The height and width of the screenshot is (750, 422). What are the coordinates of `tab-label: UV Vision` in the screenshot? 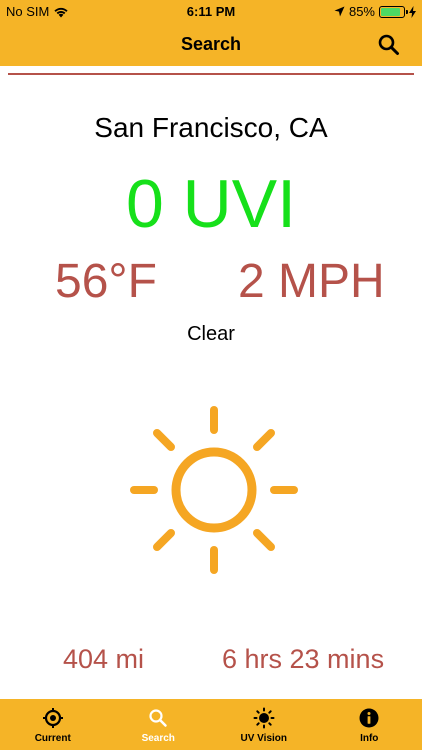 It's located at (264, 738).